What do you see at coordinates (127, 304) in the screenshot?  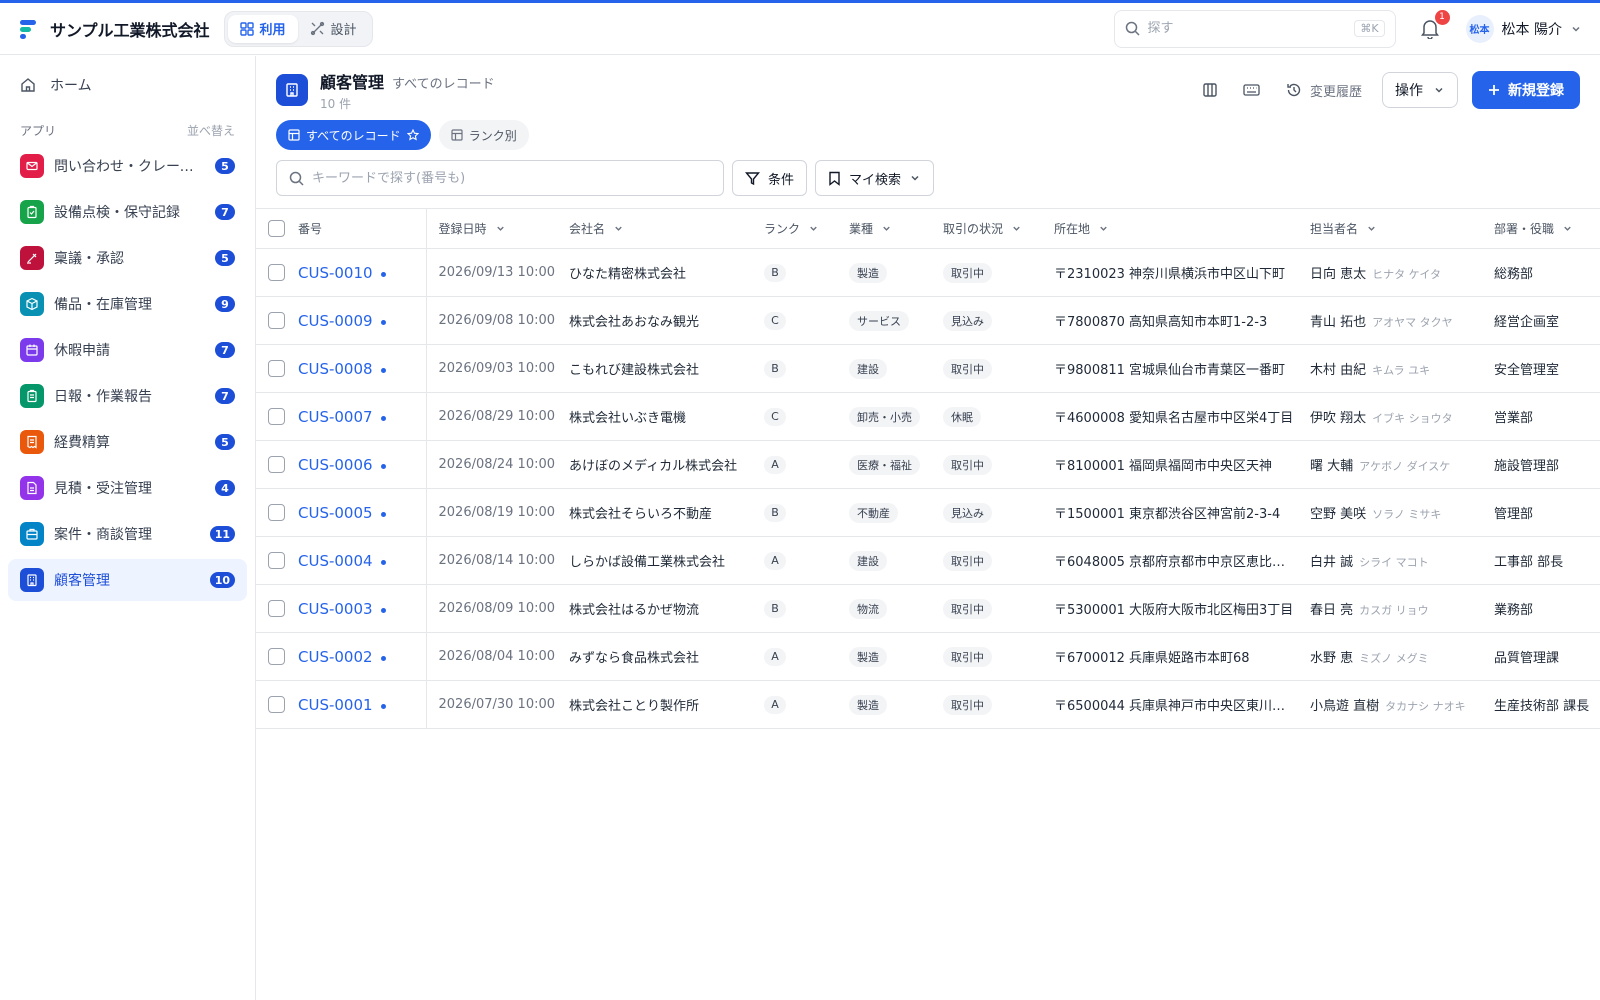 I see `sidebar-app-item: 備品・在庫管理 9` at bounding box center [127, 304].